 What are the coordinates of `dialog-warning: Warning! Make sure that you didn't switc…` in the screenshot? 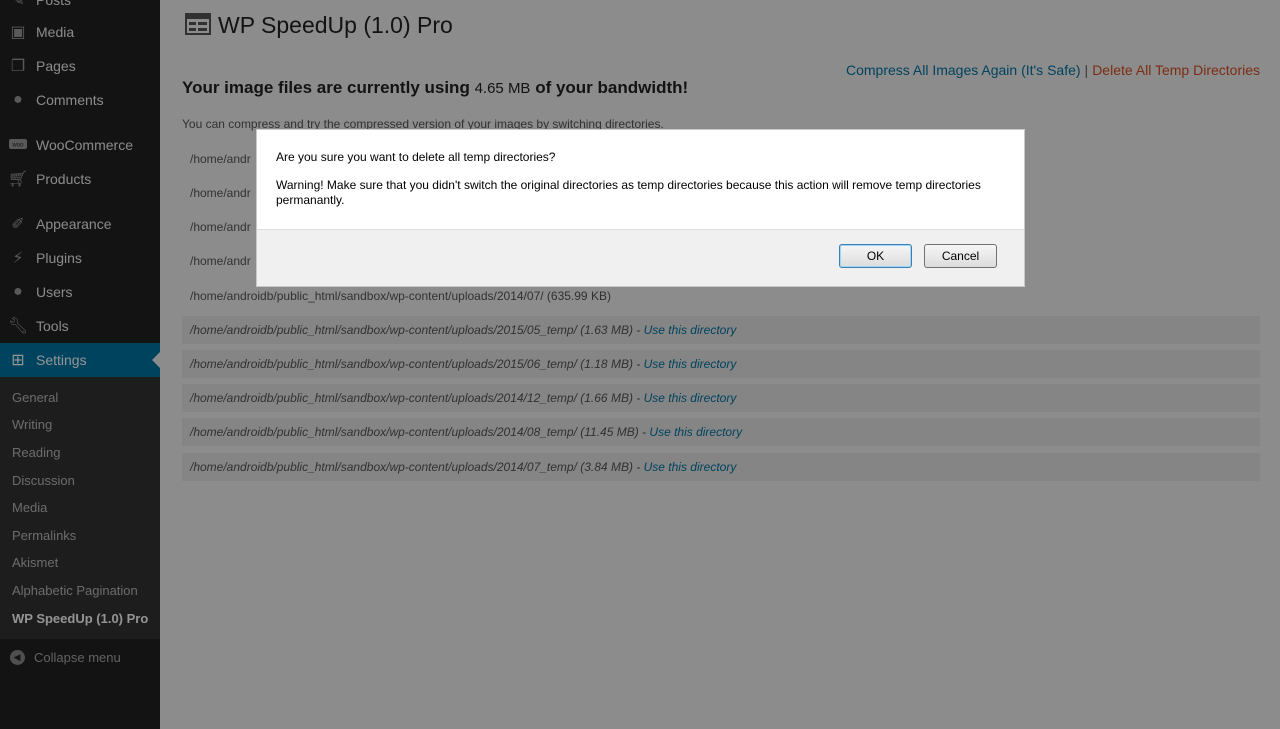 It's located at (628, 192).